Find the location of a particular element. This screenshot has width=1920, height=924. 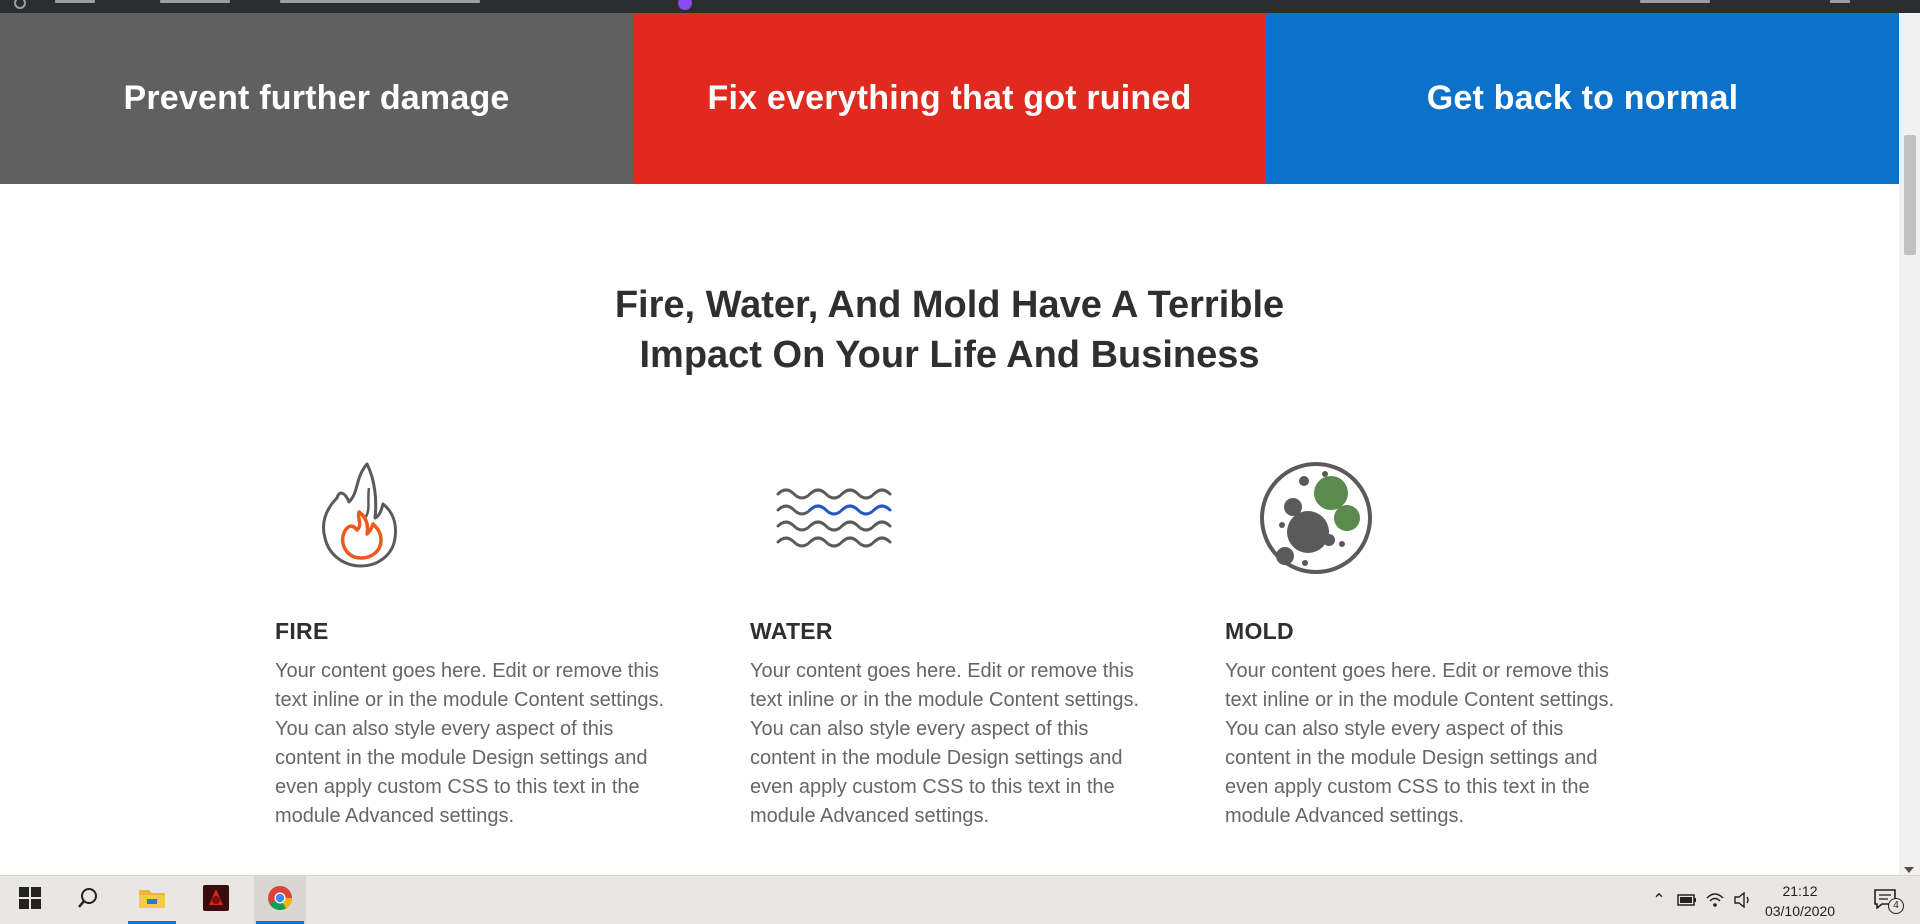

mold-icon is located at coordinates (1311, 522).